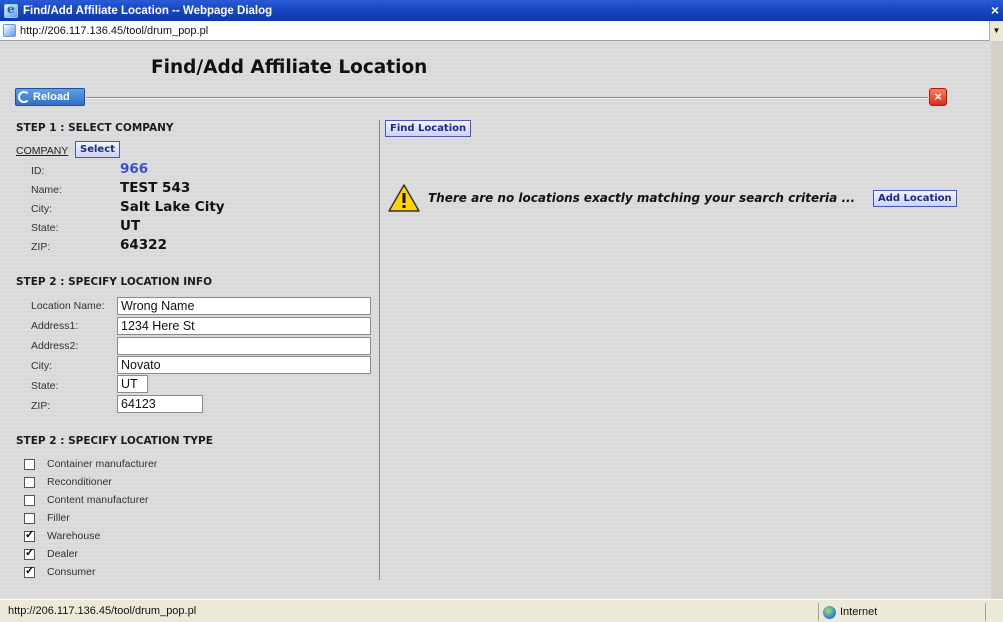 Image resolution: width=1003 pixels, height=622 pixels. What do you see at coordinates (994, 612) in the screenshot?
I see `resize-grip` at bounding box center [994, 612].